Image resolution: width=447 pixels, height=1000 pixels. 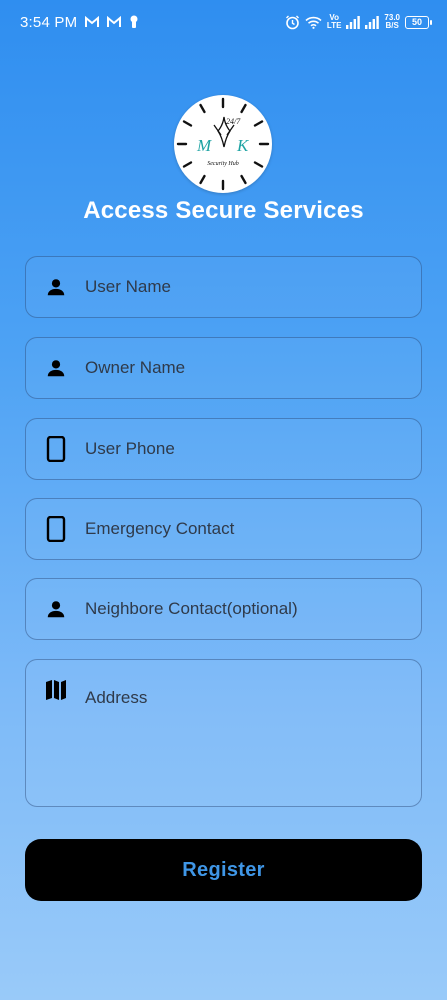 What do you see at coordinates (223, 733) in the screenshot?
I see `address-field: Address` at bounding box center [223, 733].